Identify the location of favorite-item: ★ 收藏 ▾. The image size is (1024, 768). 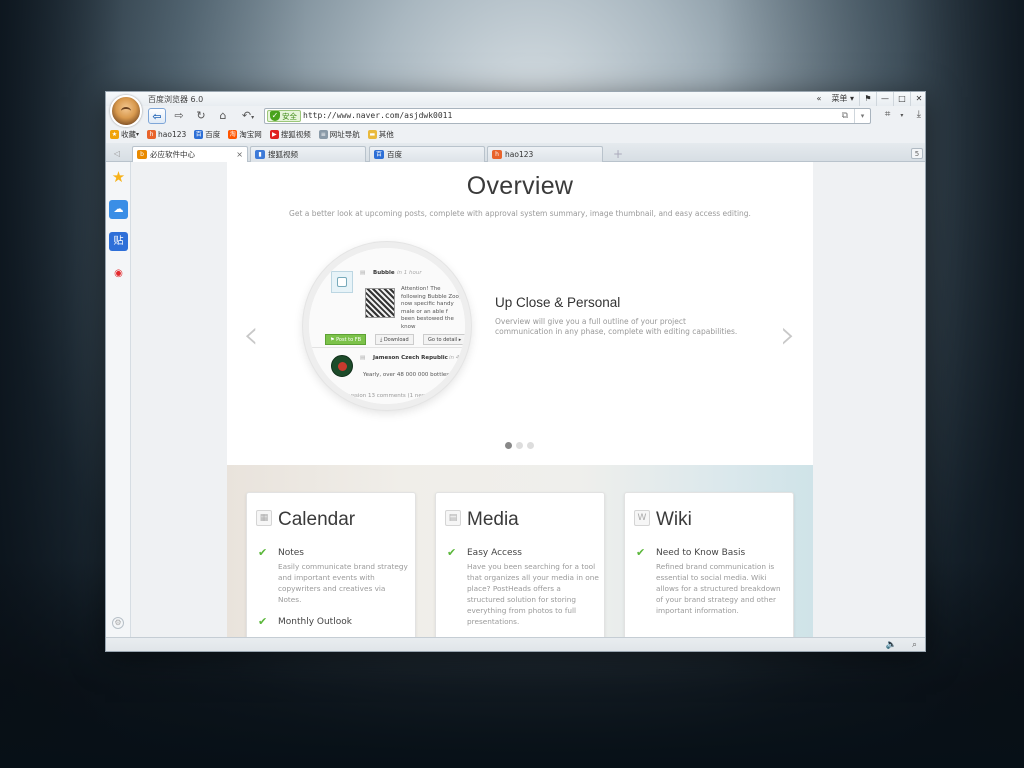
(124, 134).